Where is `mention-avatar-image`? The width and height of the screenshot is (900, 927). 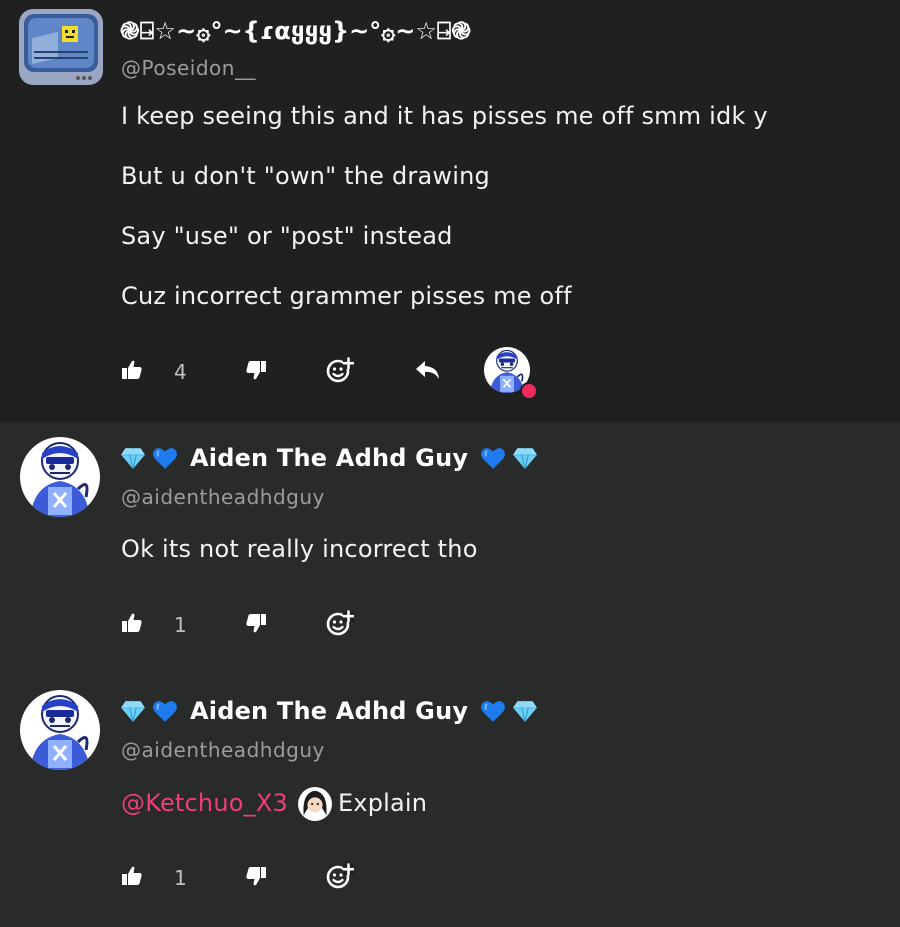
mention-avatar-image is located at coordinates (315, 804).